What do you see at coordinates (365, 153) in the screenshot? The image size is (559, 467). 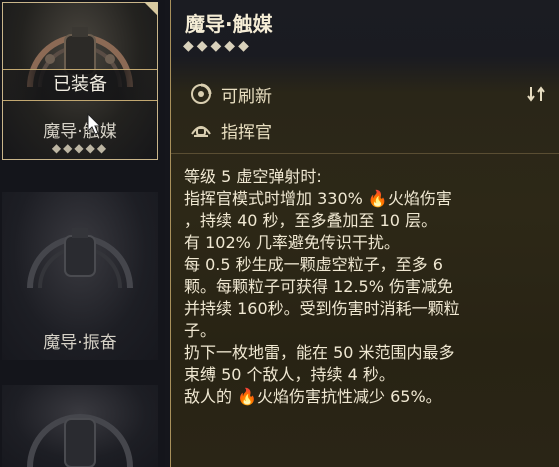 I see `section-divider` at bounding box center [365, 153].